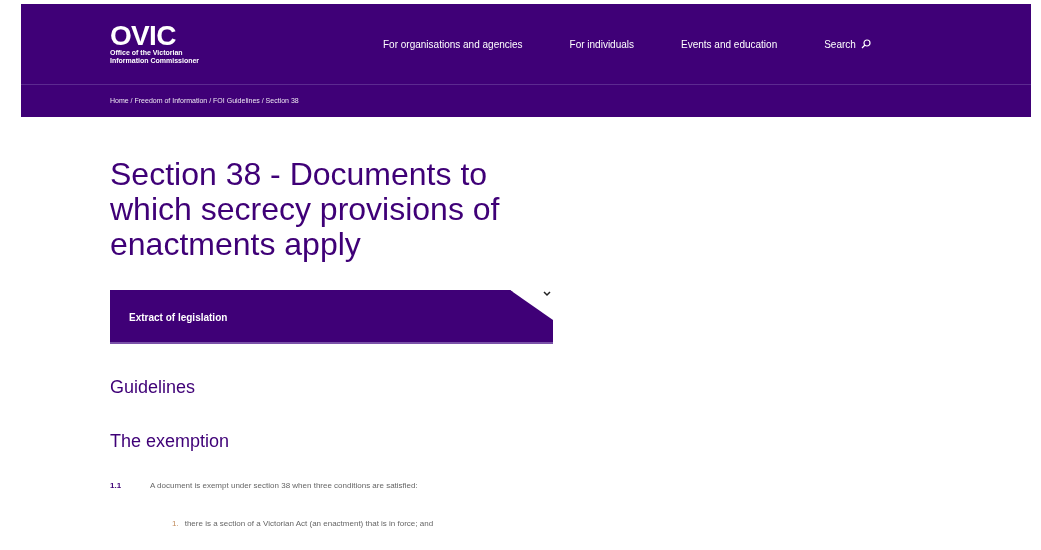 Image resolution: width=1041 pixels, height=550 pixels. I want to click on list-number: 1., so click(175, 524).